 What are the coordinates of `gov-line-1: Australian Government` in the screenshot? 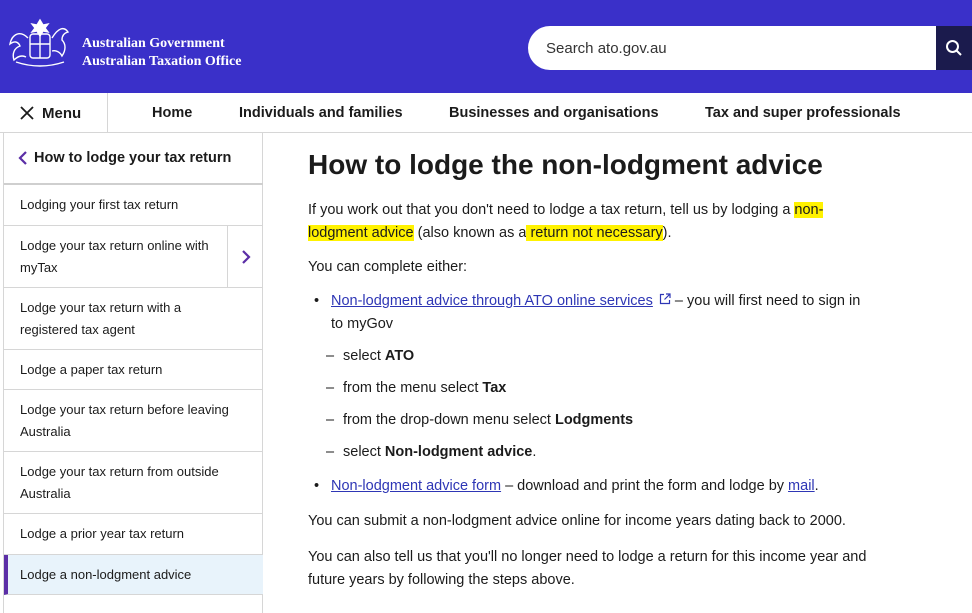 It's located at (153, 43).